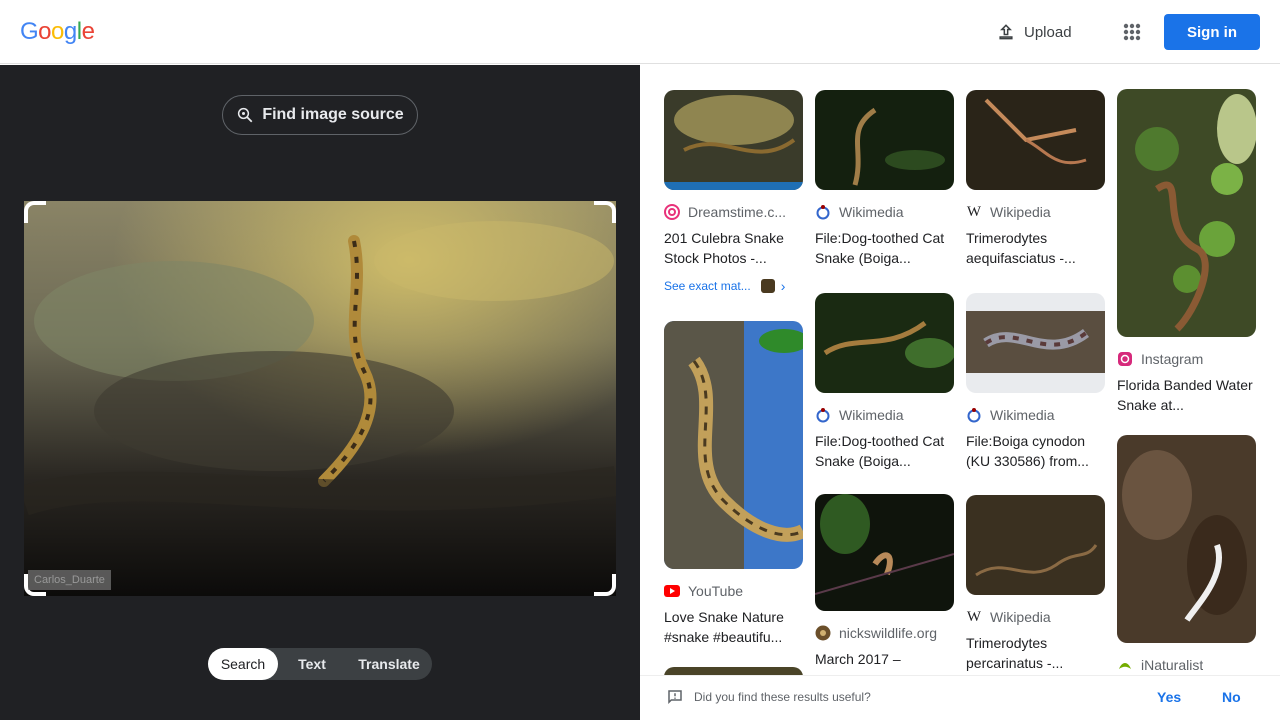 Image resolution: width=1280 pixels, height=720 pixels. What do you see at coordinates (605, 585) in the screenshot?
I see `crop-handle-bottom-right` at bounding box center [605, 585].